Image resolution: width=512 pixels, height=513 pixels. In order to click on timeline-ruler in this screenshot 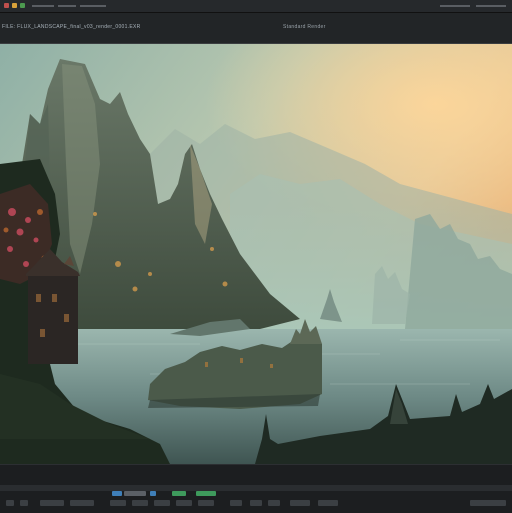, I will do `click(256, 488)`.